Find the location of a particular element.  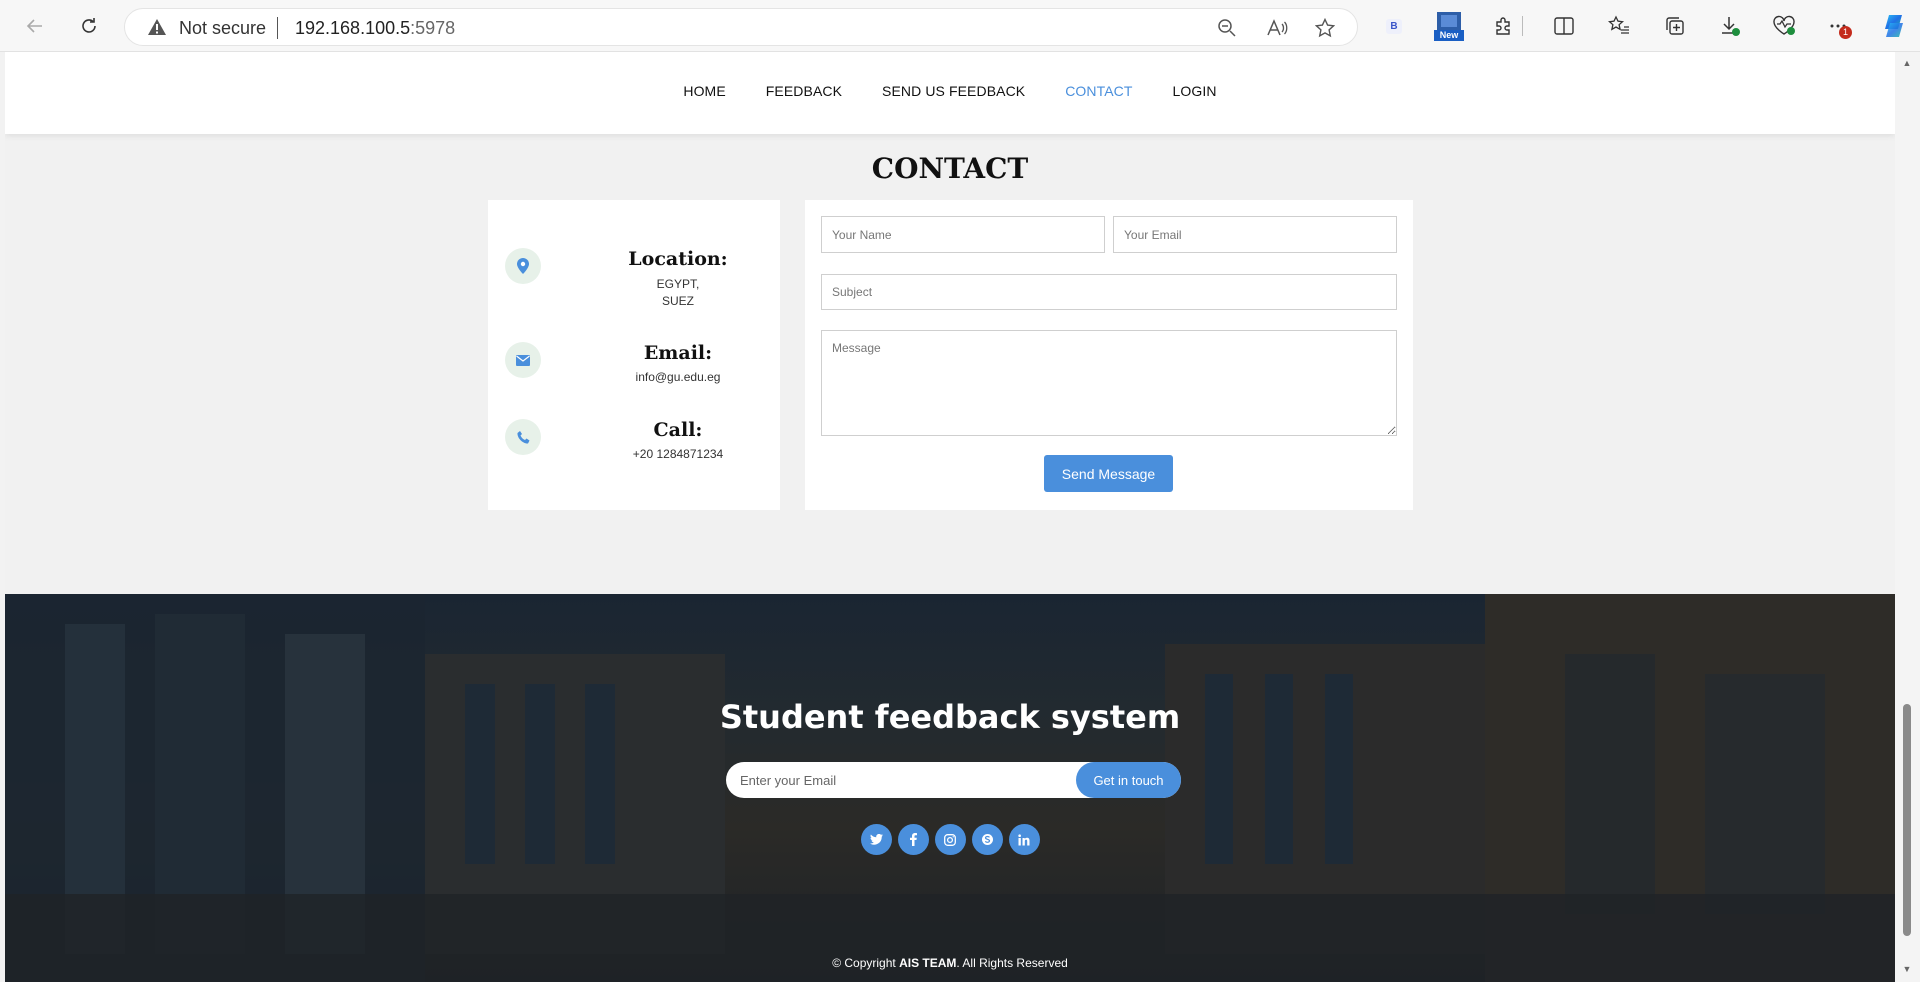

linkedin-icon is located at coordinates (1024, 839).